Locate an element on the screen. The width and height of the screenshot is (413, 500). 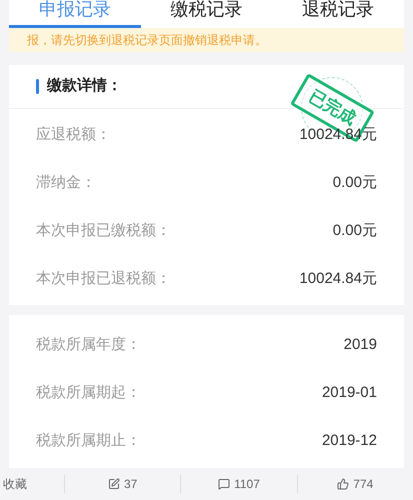
like-button: 774 is located at coordinates (355, 484).